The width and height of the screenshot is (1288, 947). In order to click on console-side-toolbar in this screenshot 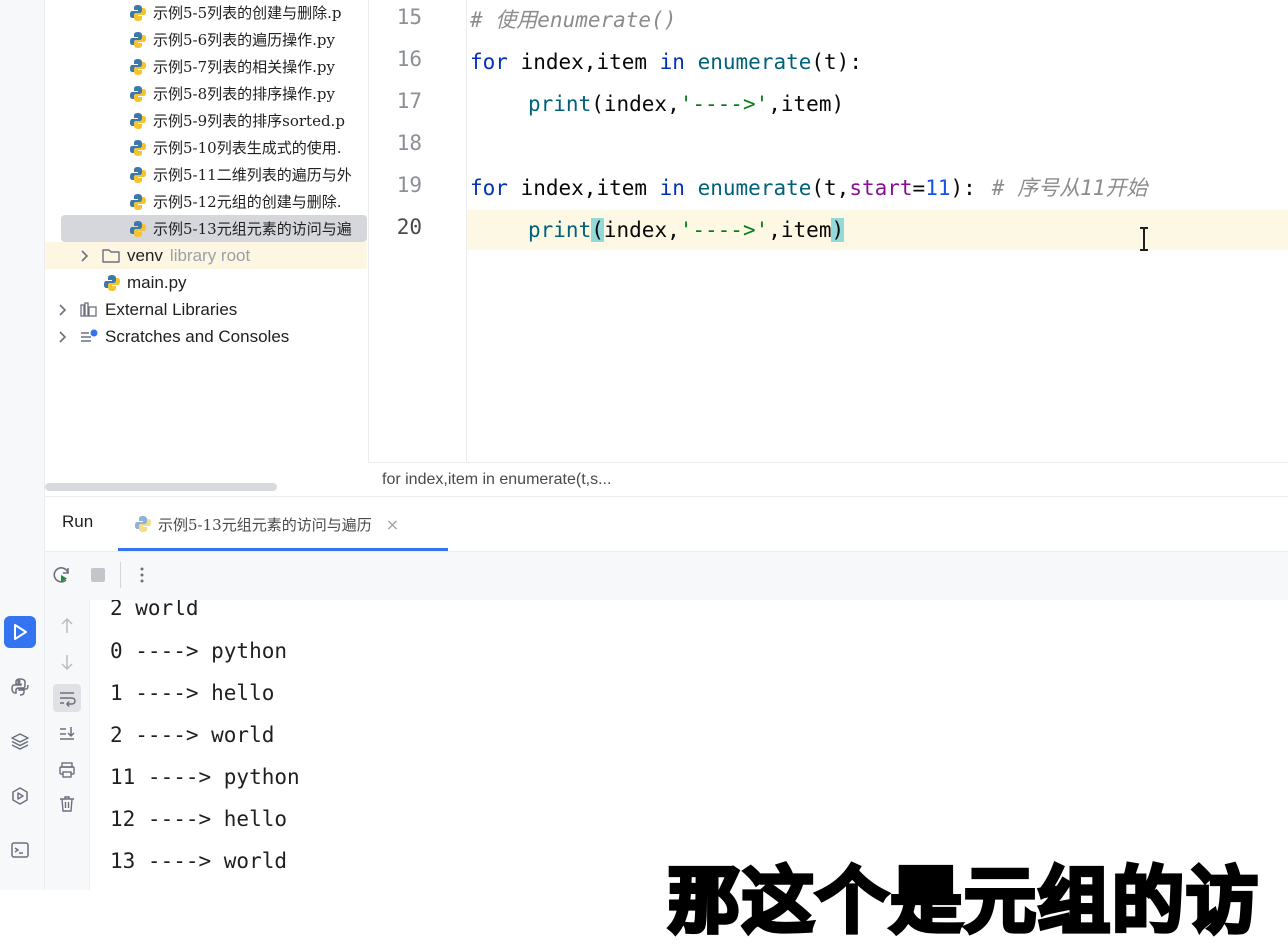, I will do `click(67, 745)`.